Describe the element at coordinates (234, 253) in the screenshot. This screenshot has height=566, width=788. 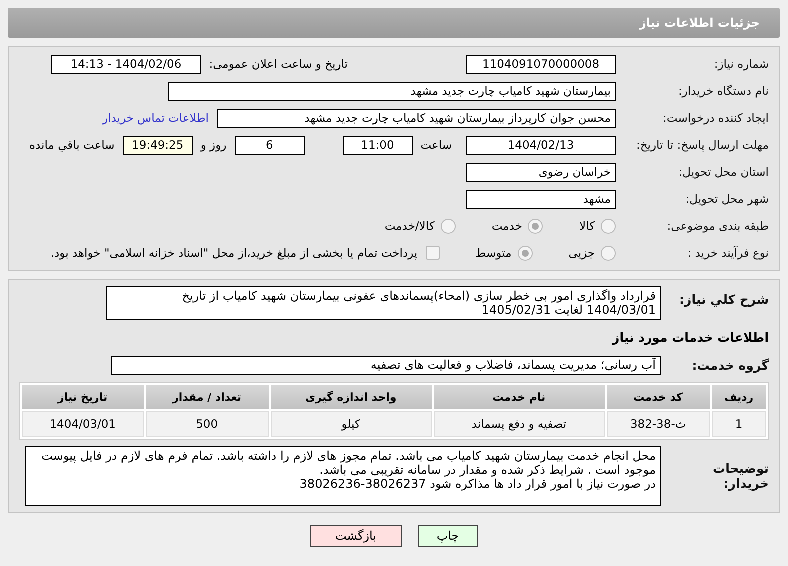
I see `payment-note: پرداخت تمام یا بخشی از مبلغ خرید،از محل "اسناد خزانه اسلامی" خواهد بود.` at that location.